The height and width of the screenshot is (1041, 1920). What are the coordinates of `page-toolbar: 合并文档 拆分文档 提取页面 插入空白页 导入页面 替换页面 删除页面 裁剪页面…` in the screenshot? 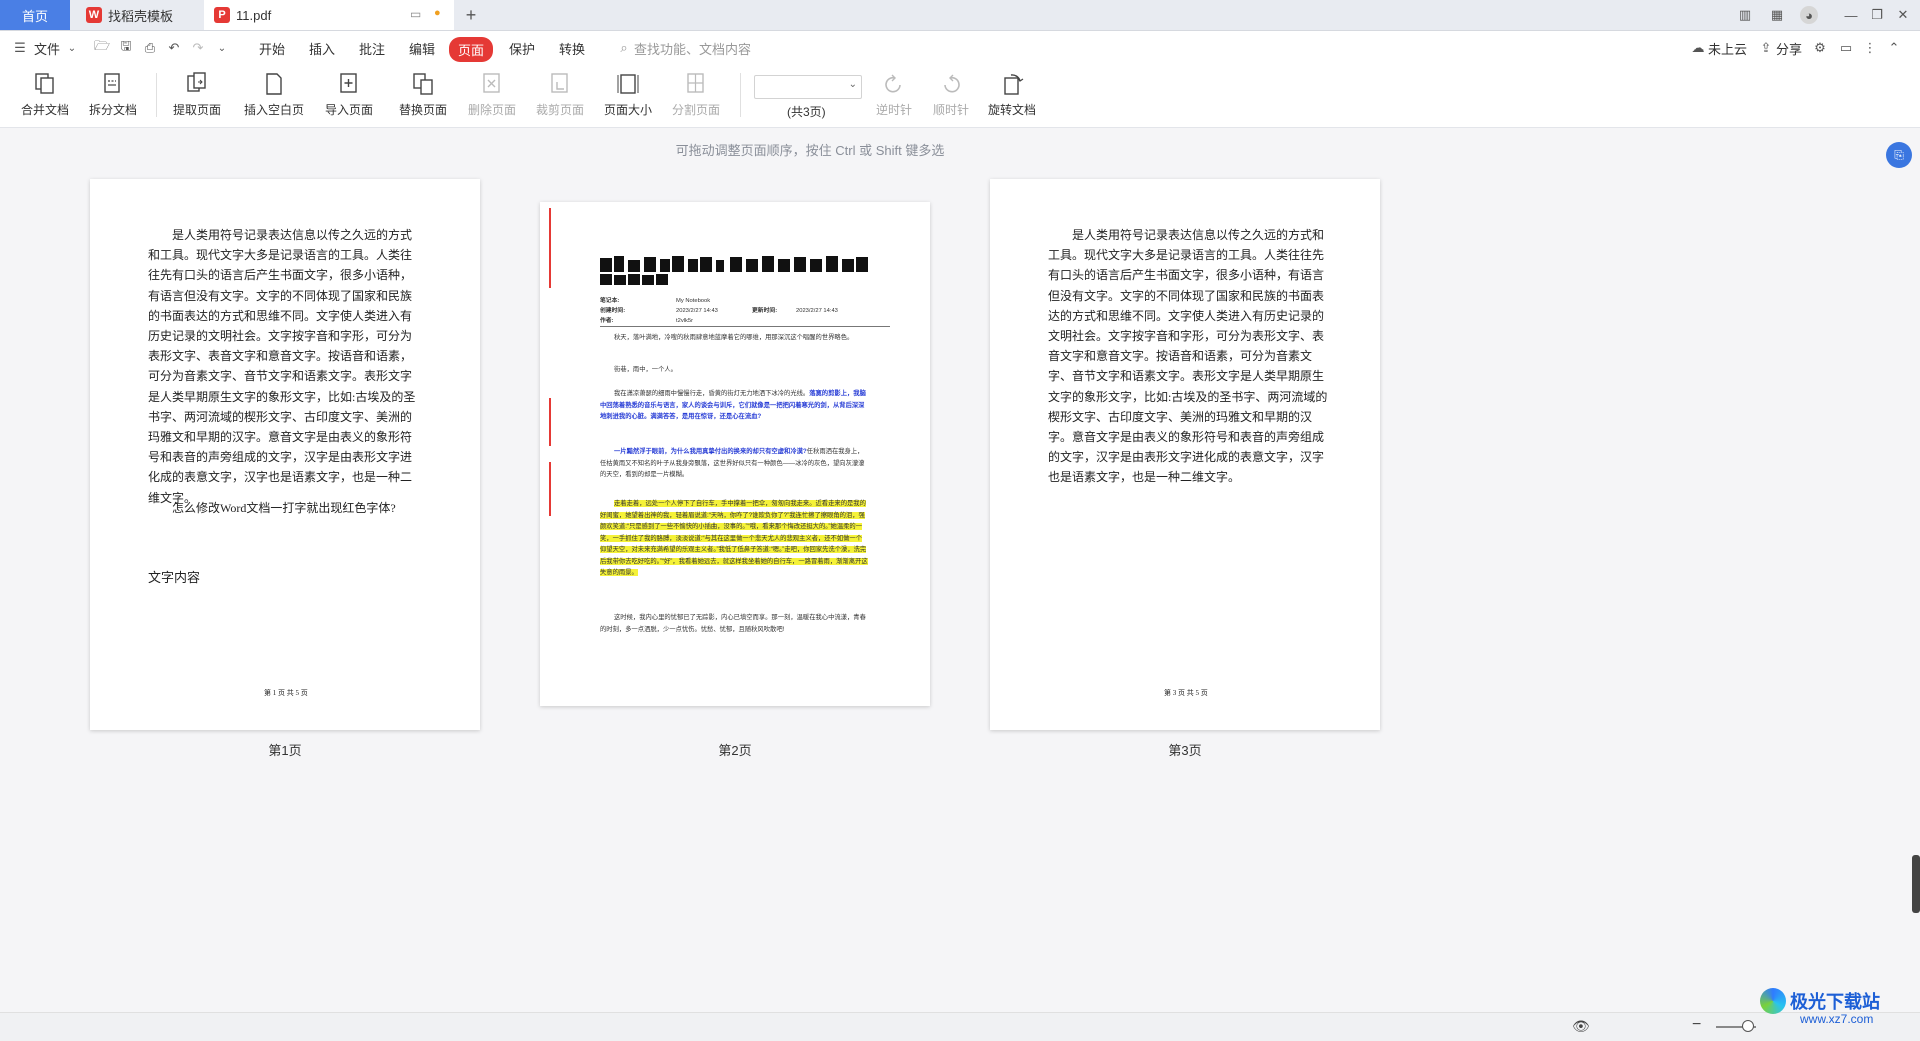 It's located at (960, 96).